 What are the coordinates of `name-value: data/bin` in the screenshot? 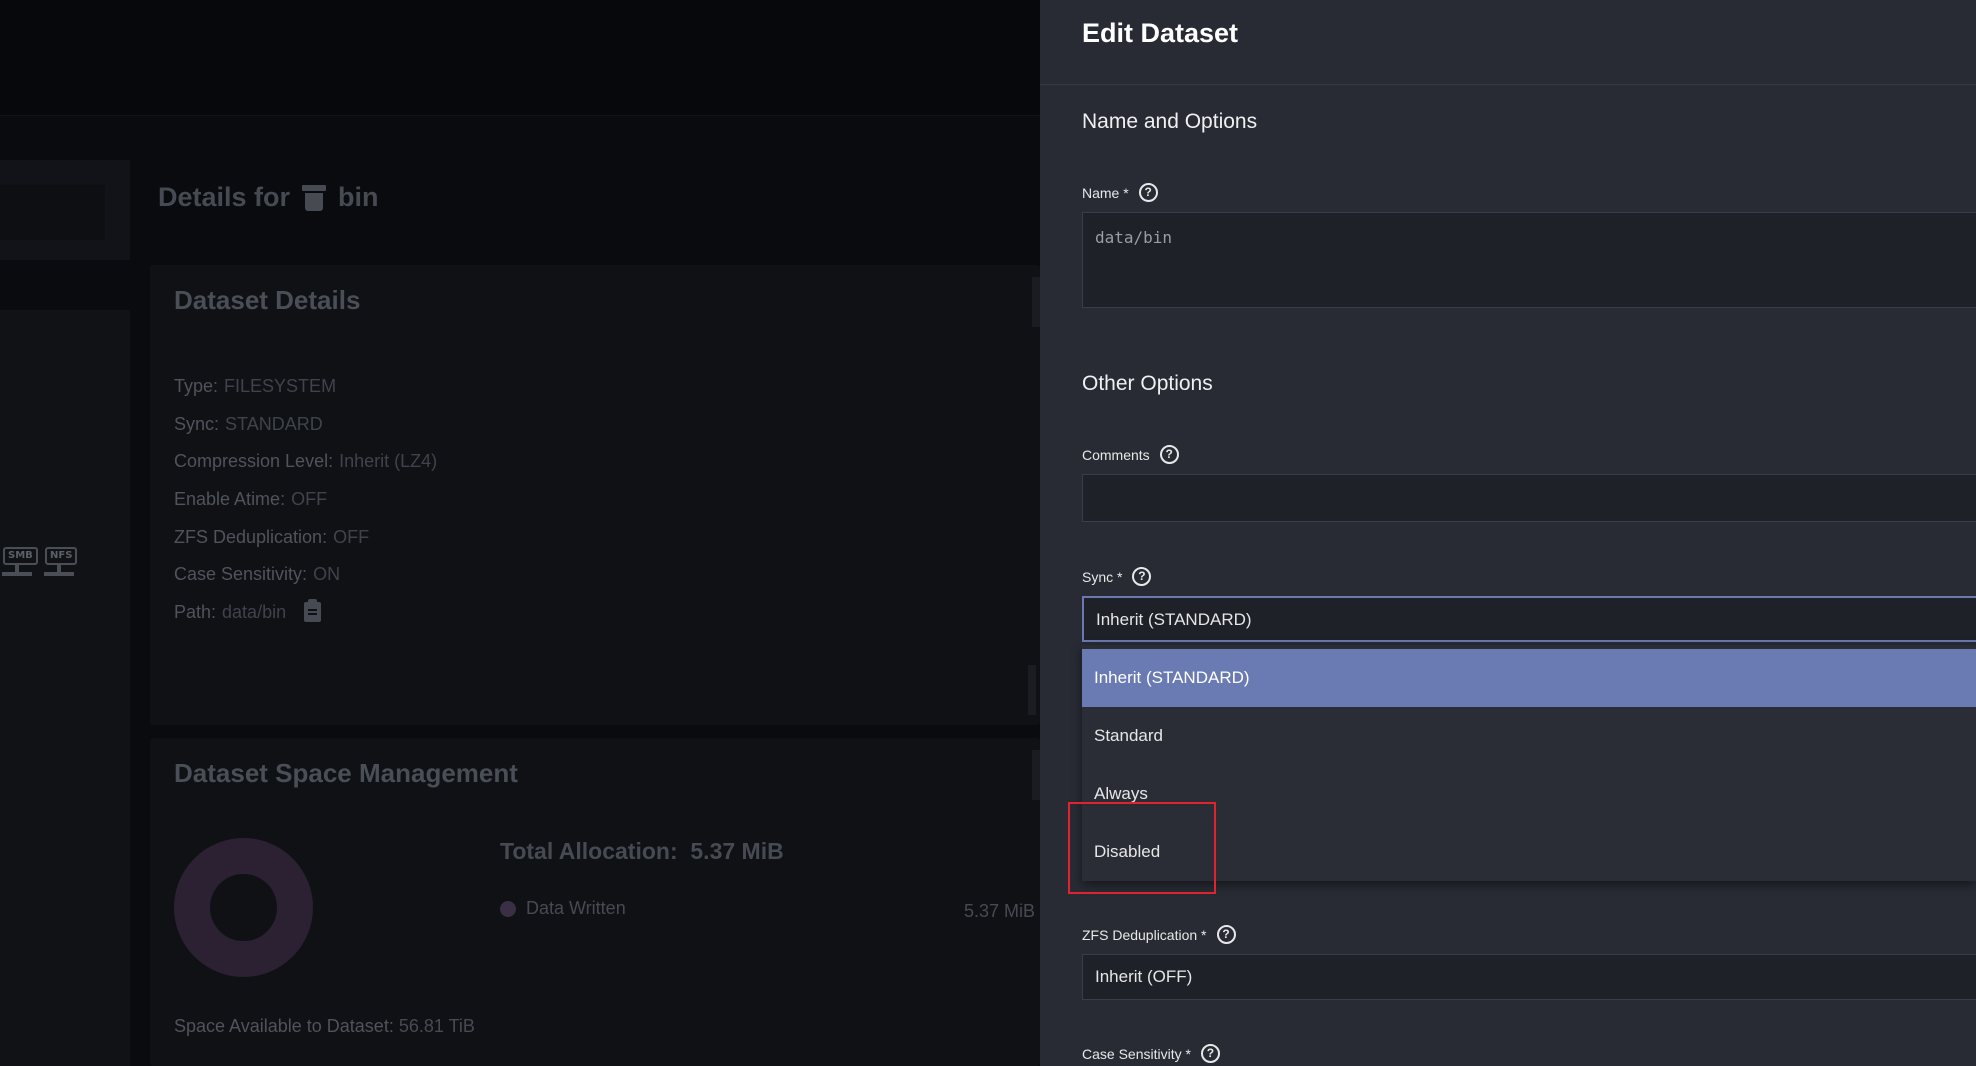 It's located at (1134, 237).